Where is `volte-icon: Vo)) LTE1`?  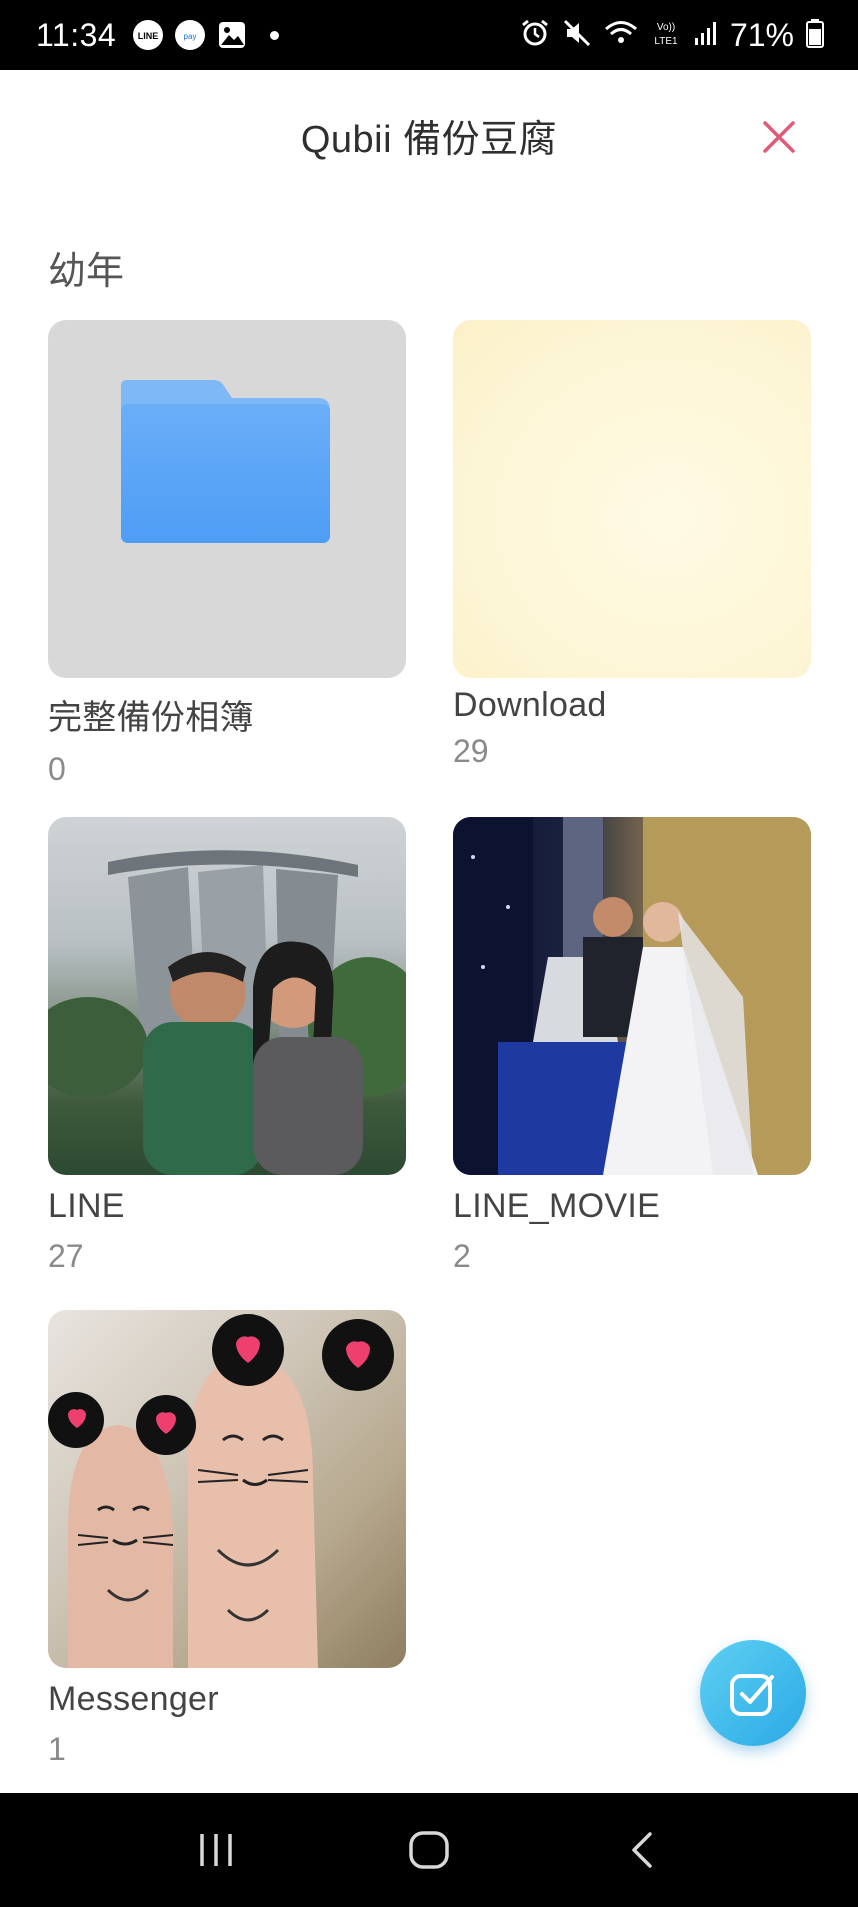
volte-icon: Vo)) LTE1 is located at coordinates (666, 35).